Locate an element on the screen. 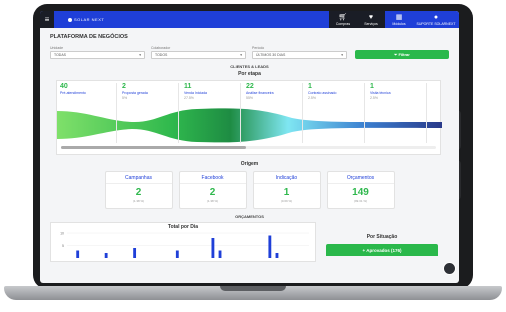  stage-column: 2 Proposta gerada 5% is located at coordinates (149, 113).